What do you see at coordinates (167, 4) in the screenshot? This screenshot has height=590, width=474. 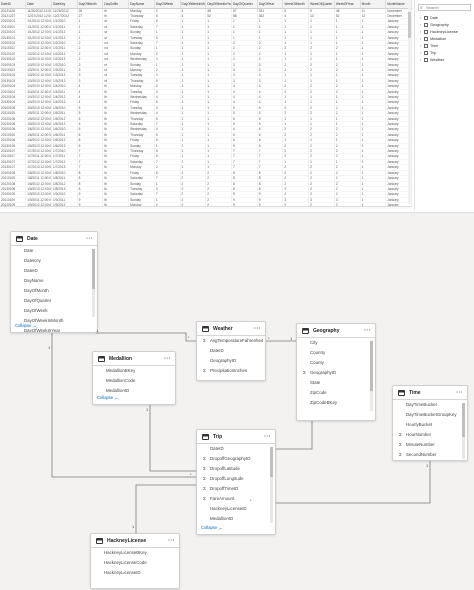 I see `column-header: DayOfWeek` at bounding box center [167, 4].